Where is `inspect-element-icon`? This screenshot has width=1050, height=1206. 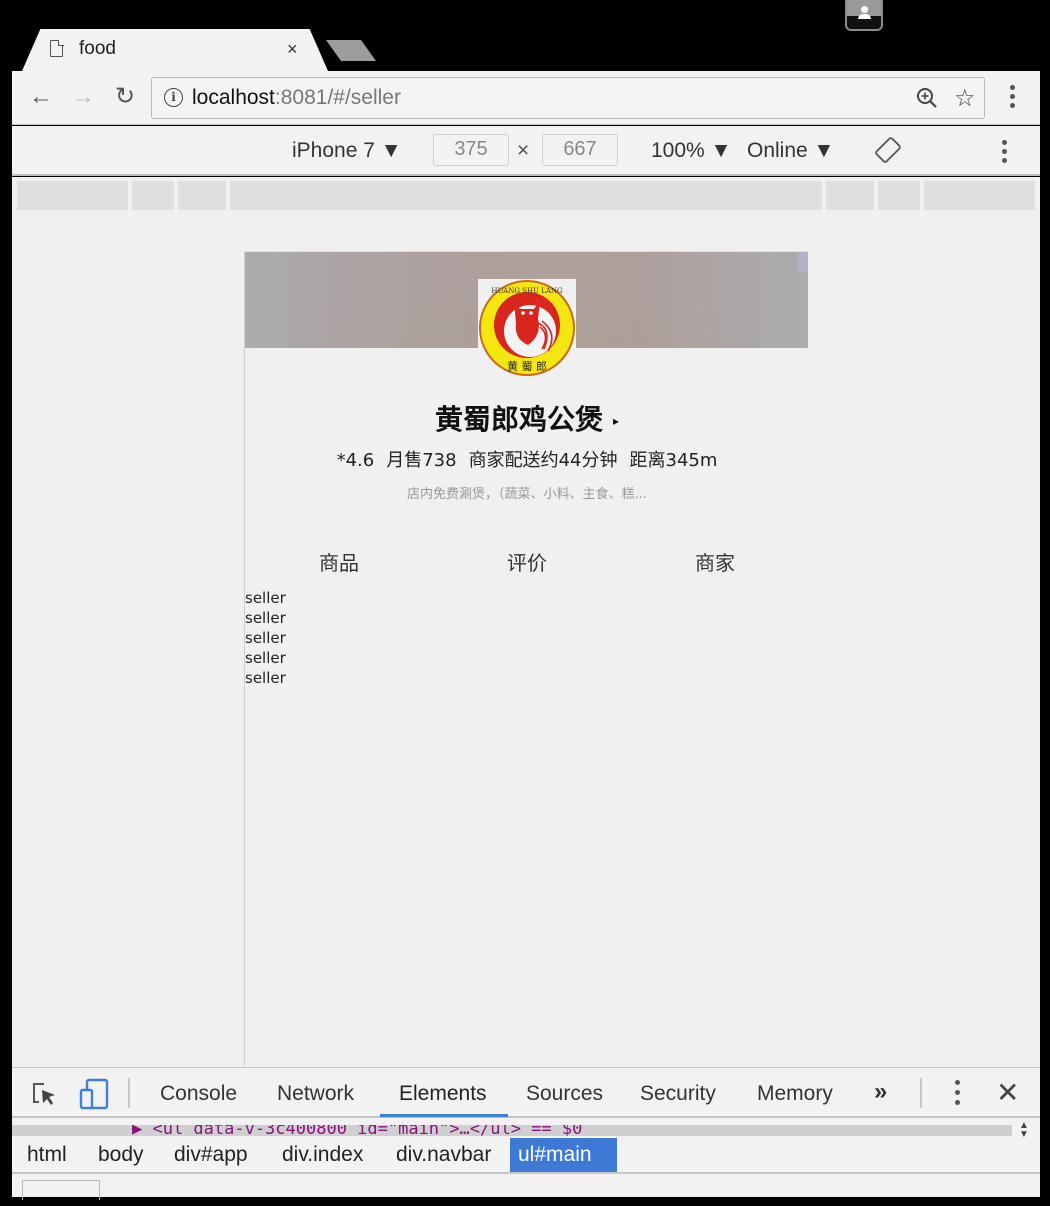 inspect-element-icon is located at coordinates (44, 1094).